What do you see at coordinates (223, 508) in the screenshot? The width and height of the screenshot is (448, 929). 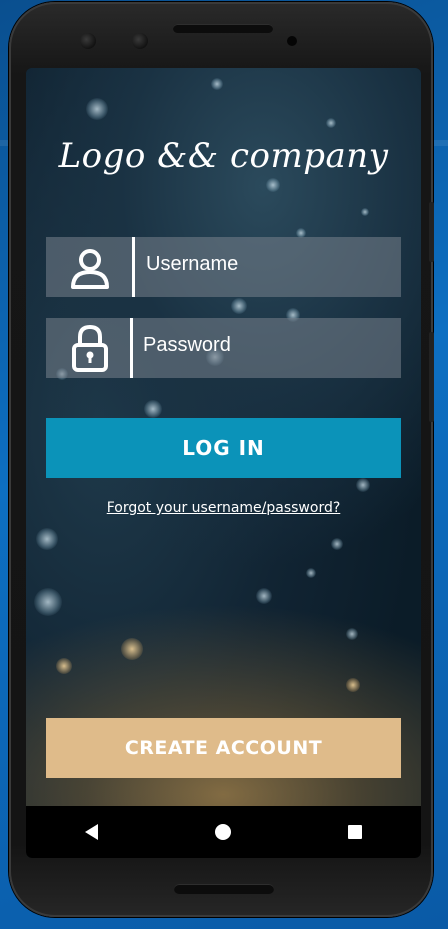 I see `forgot-credentials-link: Forgot your username/password?` at bounding box center [223, 508].